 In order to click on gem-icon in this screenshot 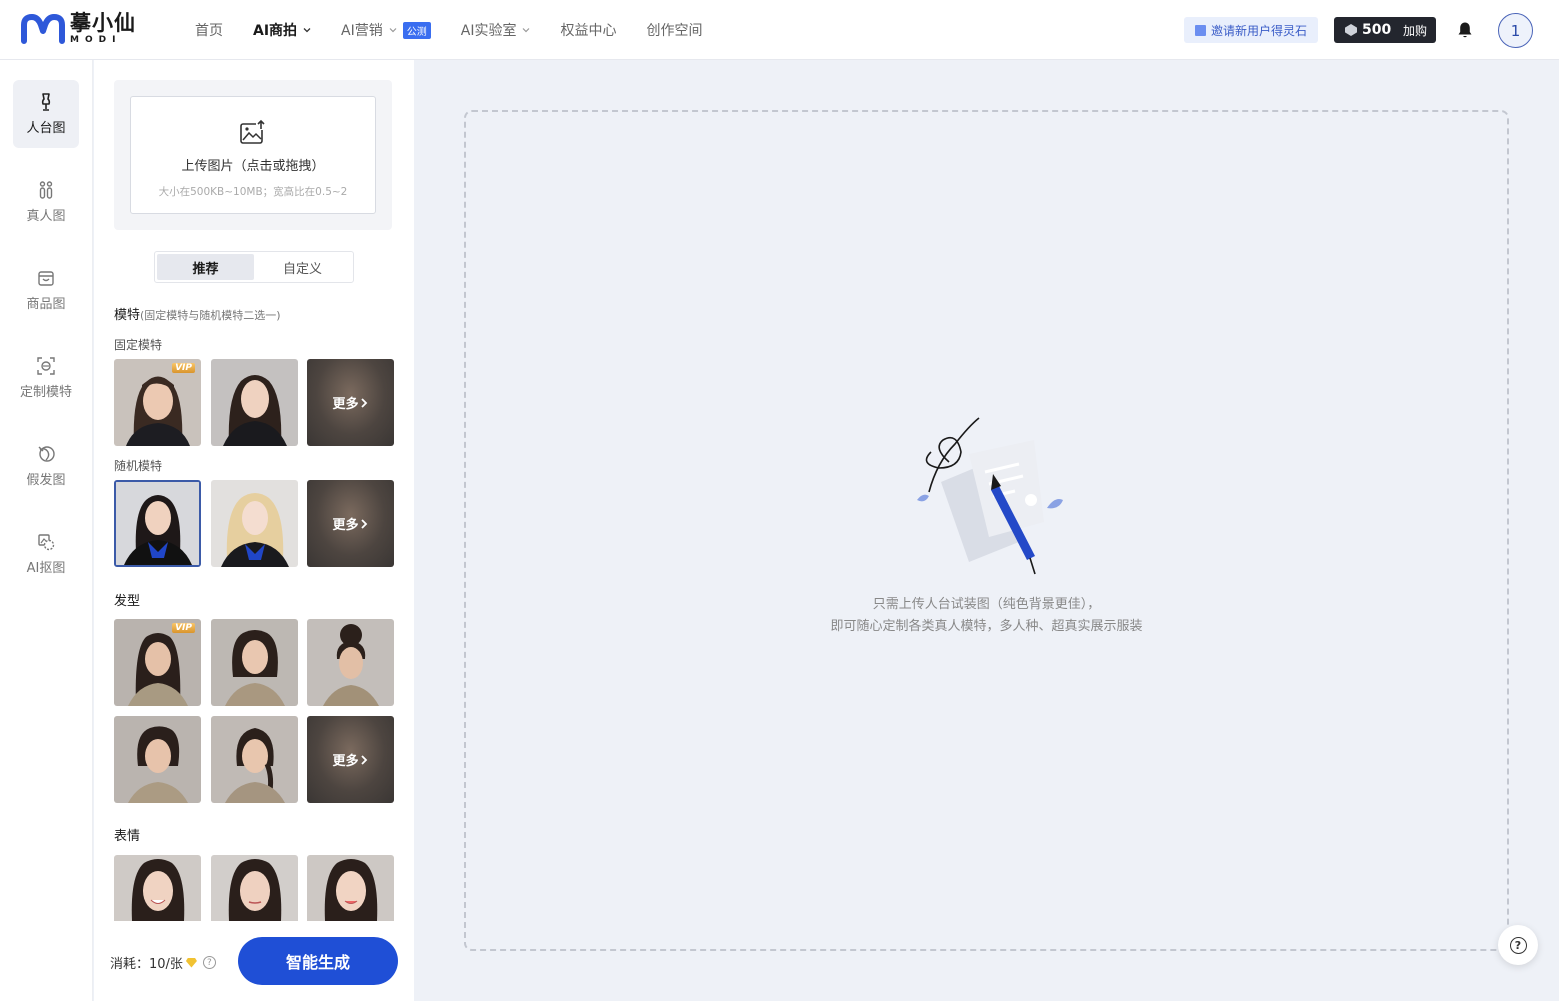, I will do `click(1351, 30)`.